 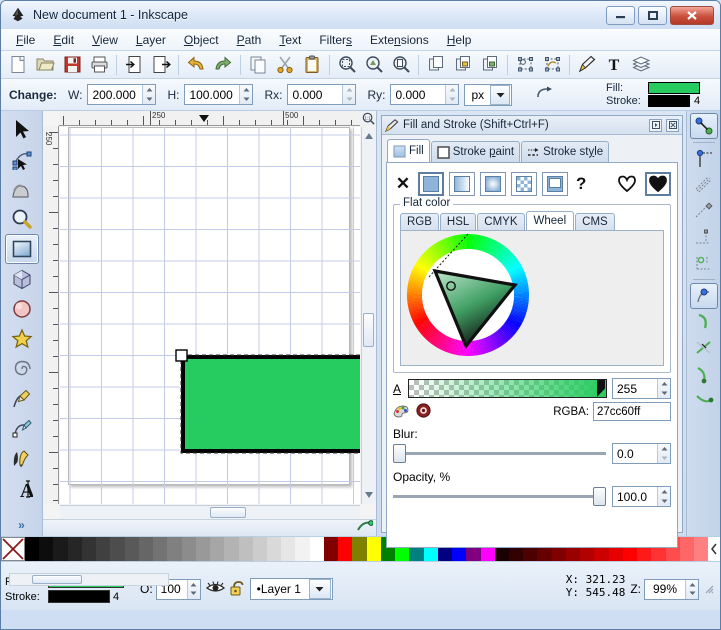 What do you see at coordinates (194, 585) in the screenshot?
I see `status-opacity-step-up` at bounding box center [194, 585].